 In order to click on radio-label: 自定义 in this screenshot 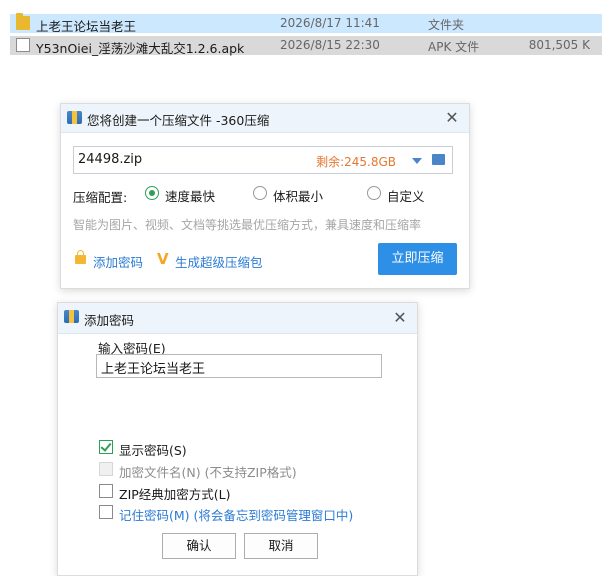, I will do `click(406, 196)`.